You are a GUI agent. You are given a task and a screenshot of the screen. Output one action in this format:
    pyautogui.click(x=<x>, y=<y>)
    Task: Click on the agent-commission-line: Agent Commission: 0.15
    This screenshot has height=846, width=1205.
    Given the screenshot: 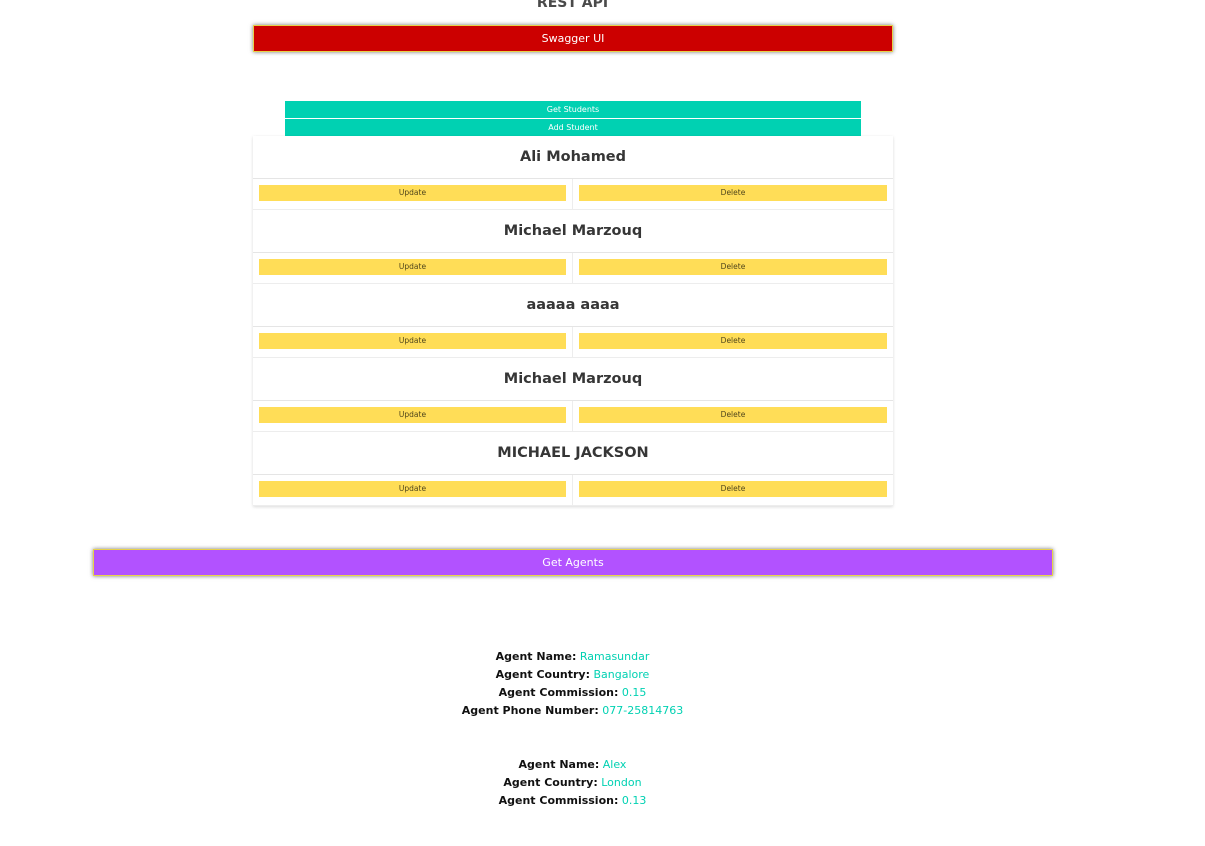 What is the action you would take?
    pyautogui.click(x=572, y=693)
    